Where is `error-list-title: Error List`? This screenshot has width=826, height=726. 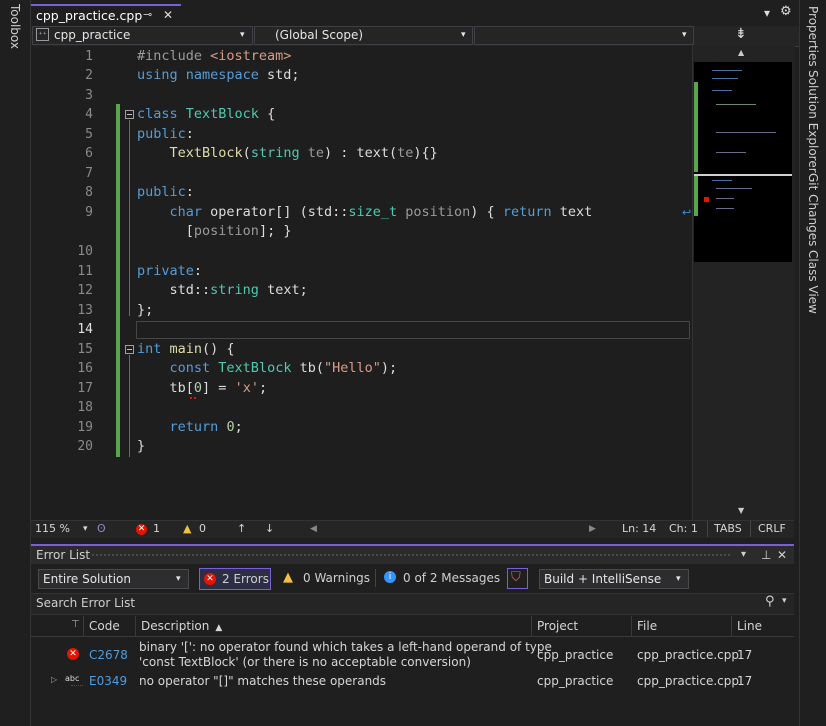
error-list-title: Error List is located at coordinates (63, 555).